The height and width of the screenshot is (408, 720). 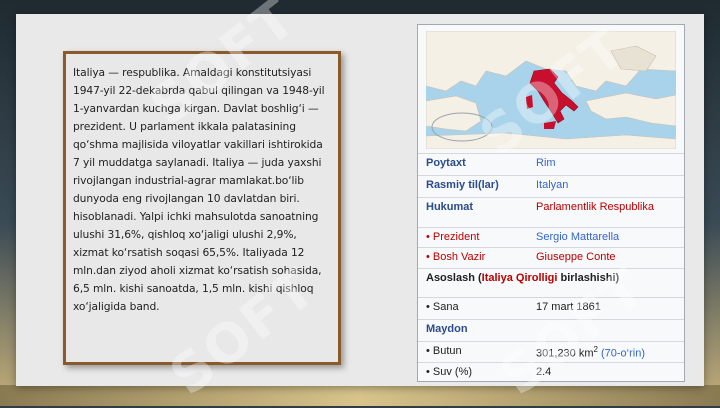 I want to click on row-vazir: • Bosh Vazir Giuseppe Conte, so click(x=551, y=257).